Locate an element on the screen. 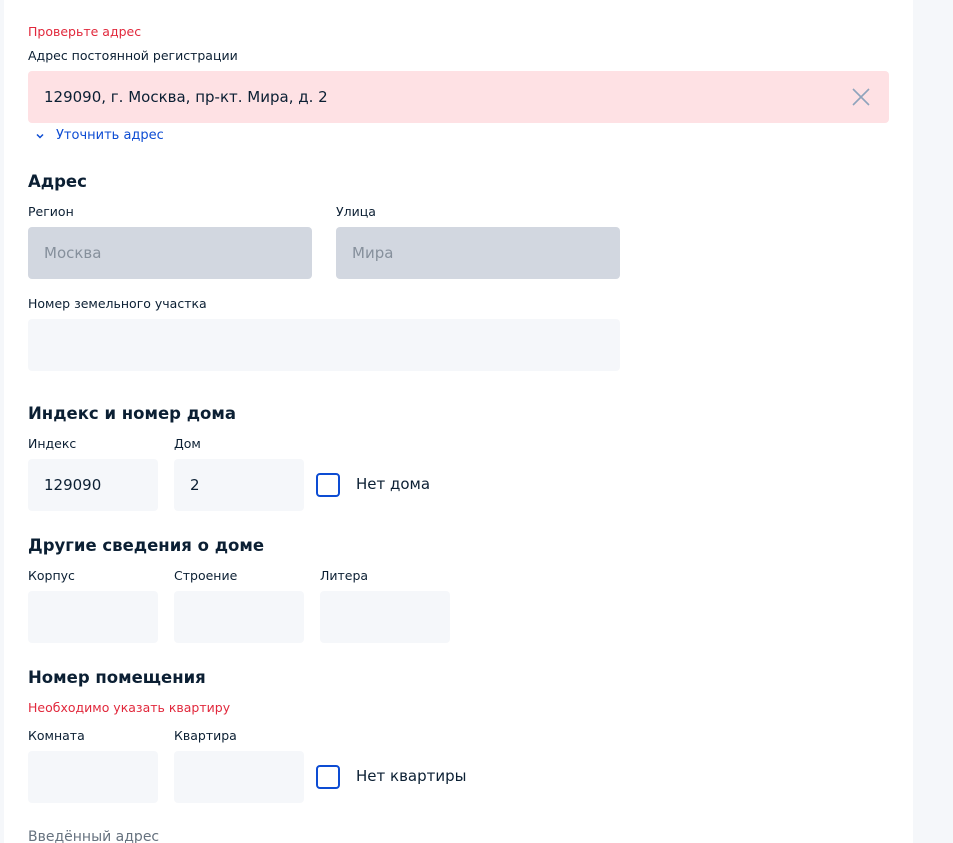 Image resolution: width=953 pixels, height=843 pixels. other-house-heading: Другие сведения о доме is located at coordinates (146, 545).